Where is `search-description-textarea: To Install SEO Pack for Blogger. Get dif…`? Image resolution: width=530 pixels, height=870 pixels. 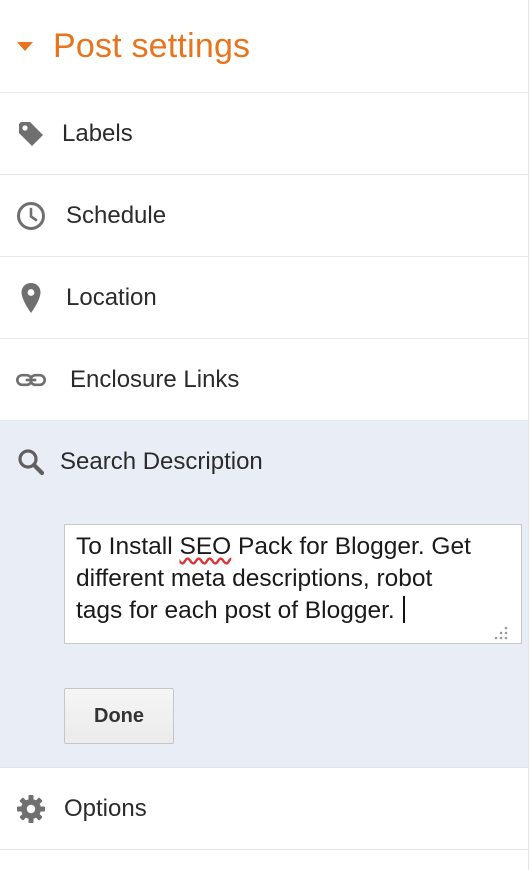 search-description-textarea: To Install SEO Pack for Blogger. Get dif… is located at coordinates (293, 584).